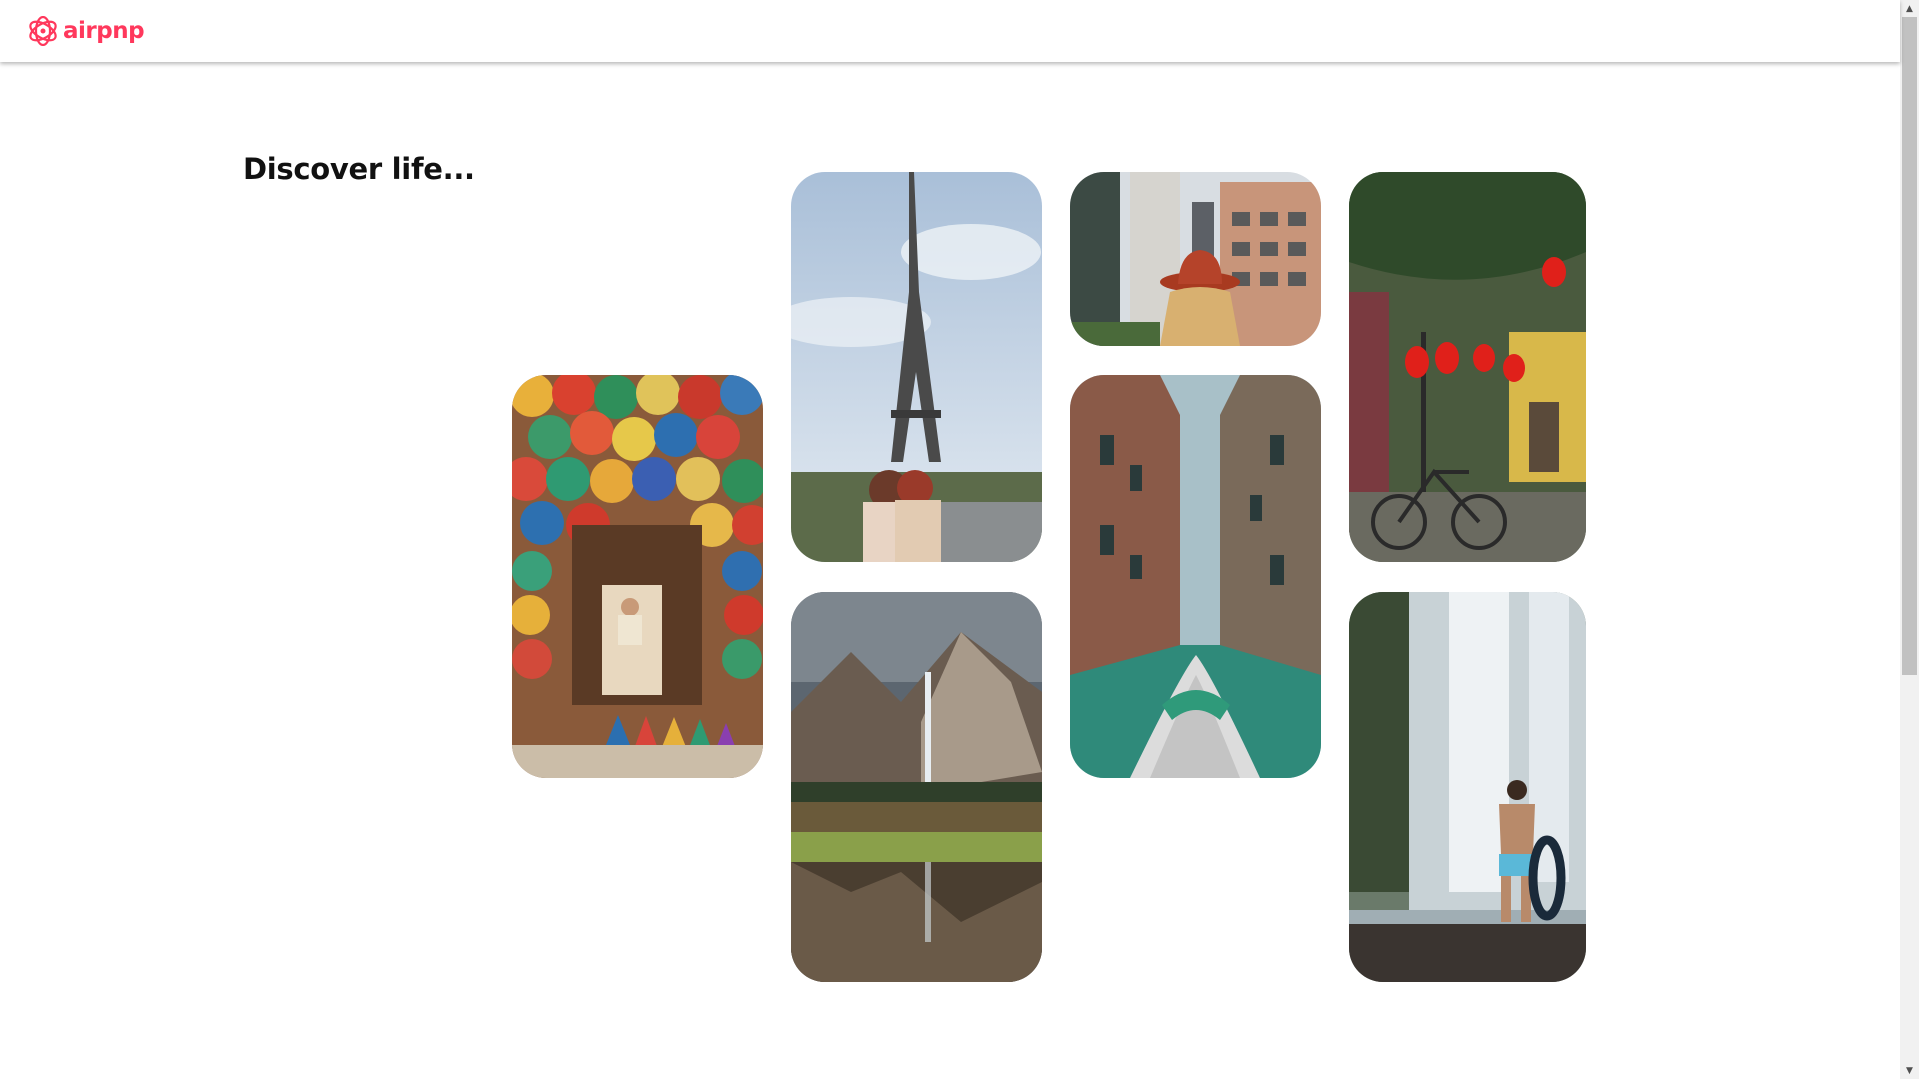 The width and height of the screenshot is (1919, 1079). Describe the element at coordinates (1909, 1070) in the screenshot. I see `scroll-down-arrow-icon: ▼` at that location.